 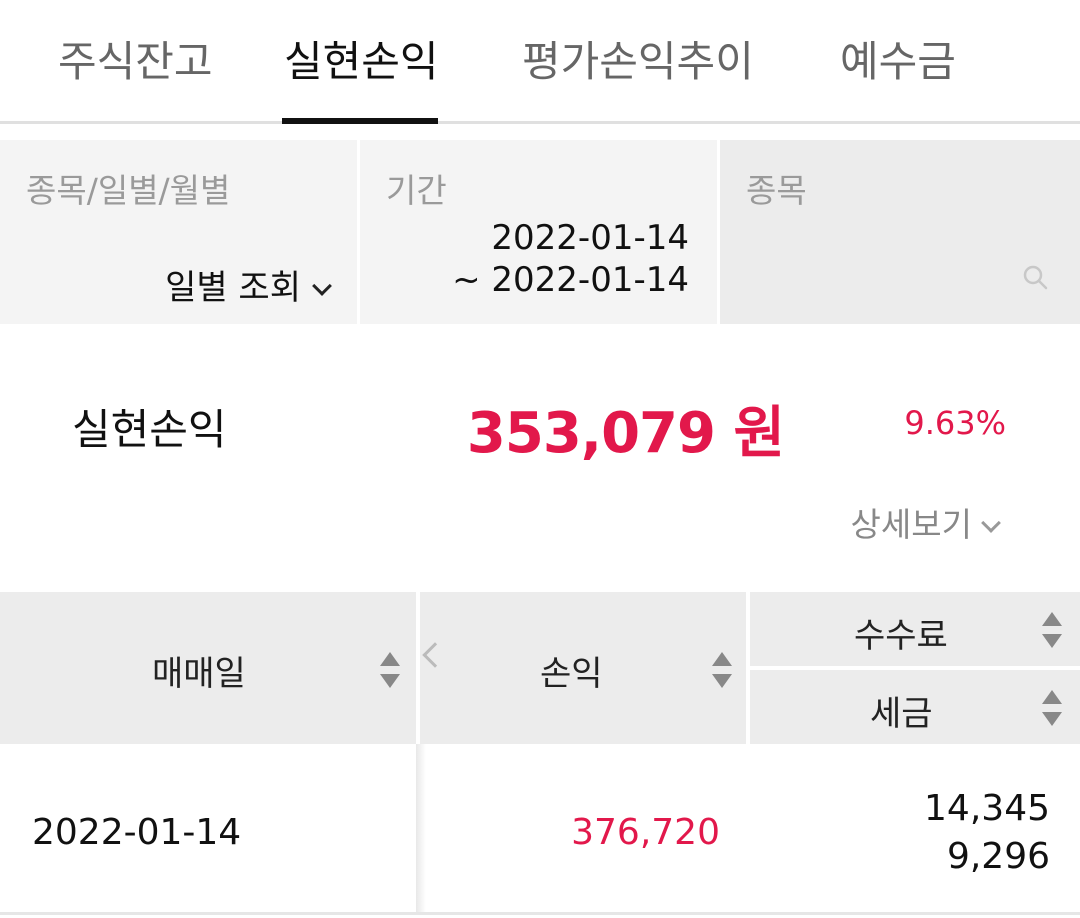 I want to click on summary-amount: 353,079 원, so click(x=625, y=433).